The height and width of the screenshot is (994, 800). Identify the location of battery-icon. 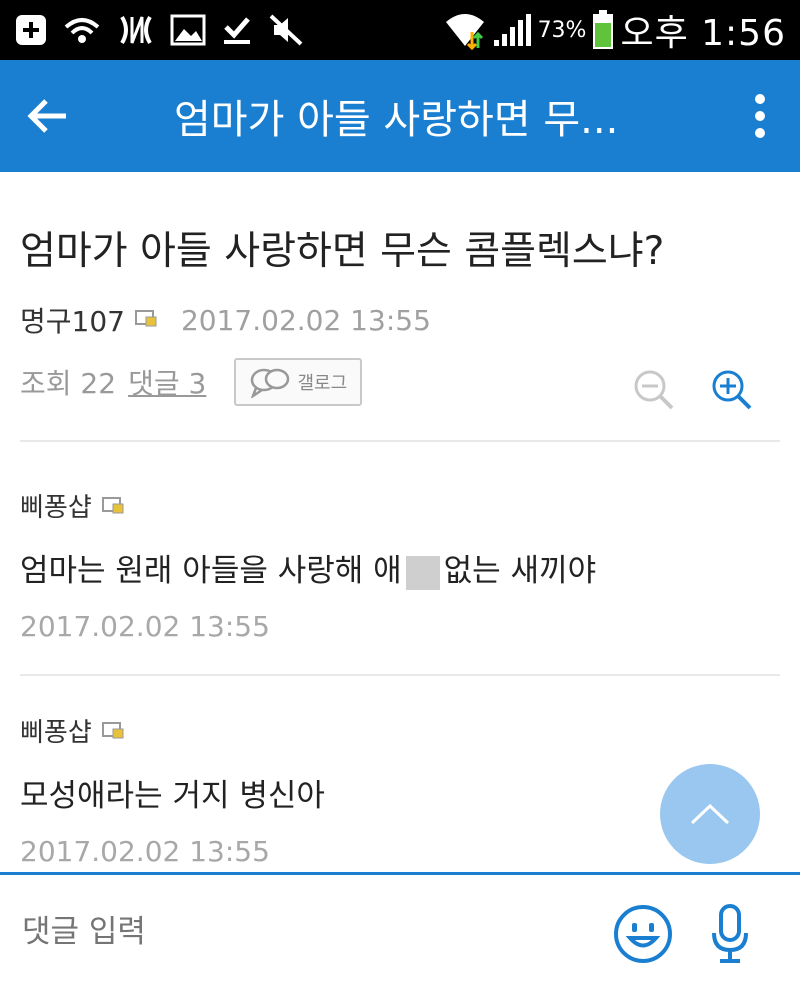
(603, 30).